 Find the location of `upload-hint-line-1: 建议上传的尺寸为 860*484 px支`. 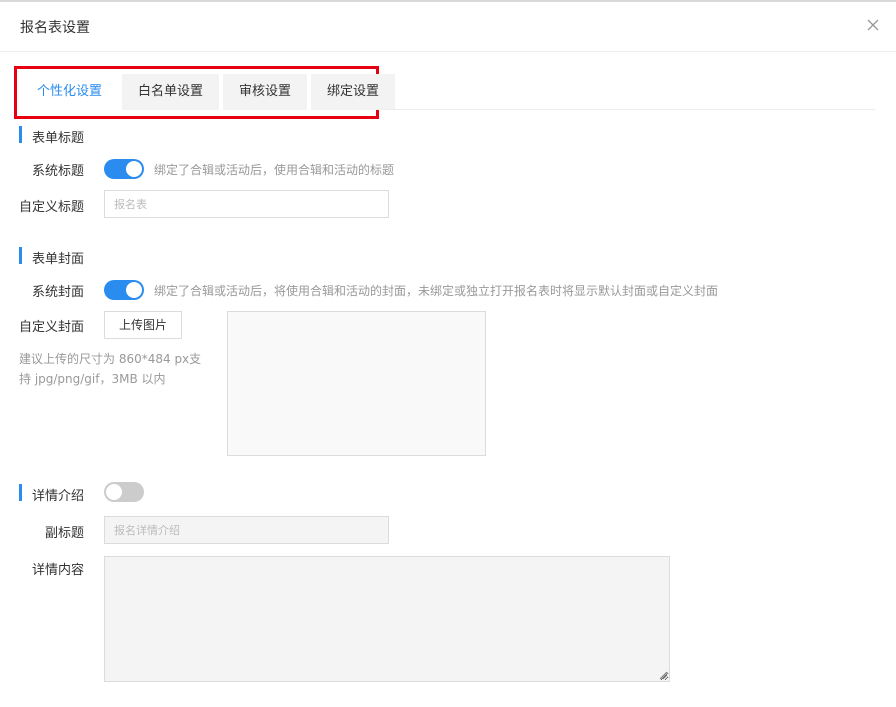

upload-hint-line-1: 建议上传的尺寸为 860*484 px支 is located at coordinates (110, 359).